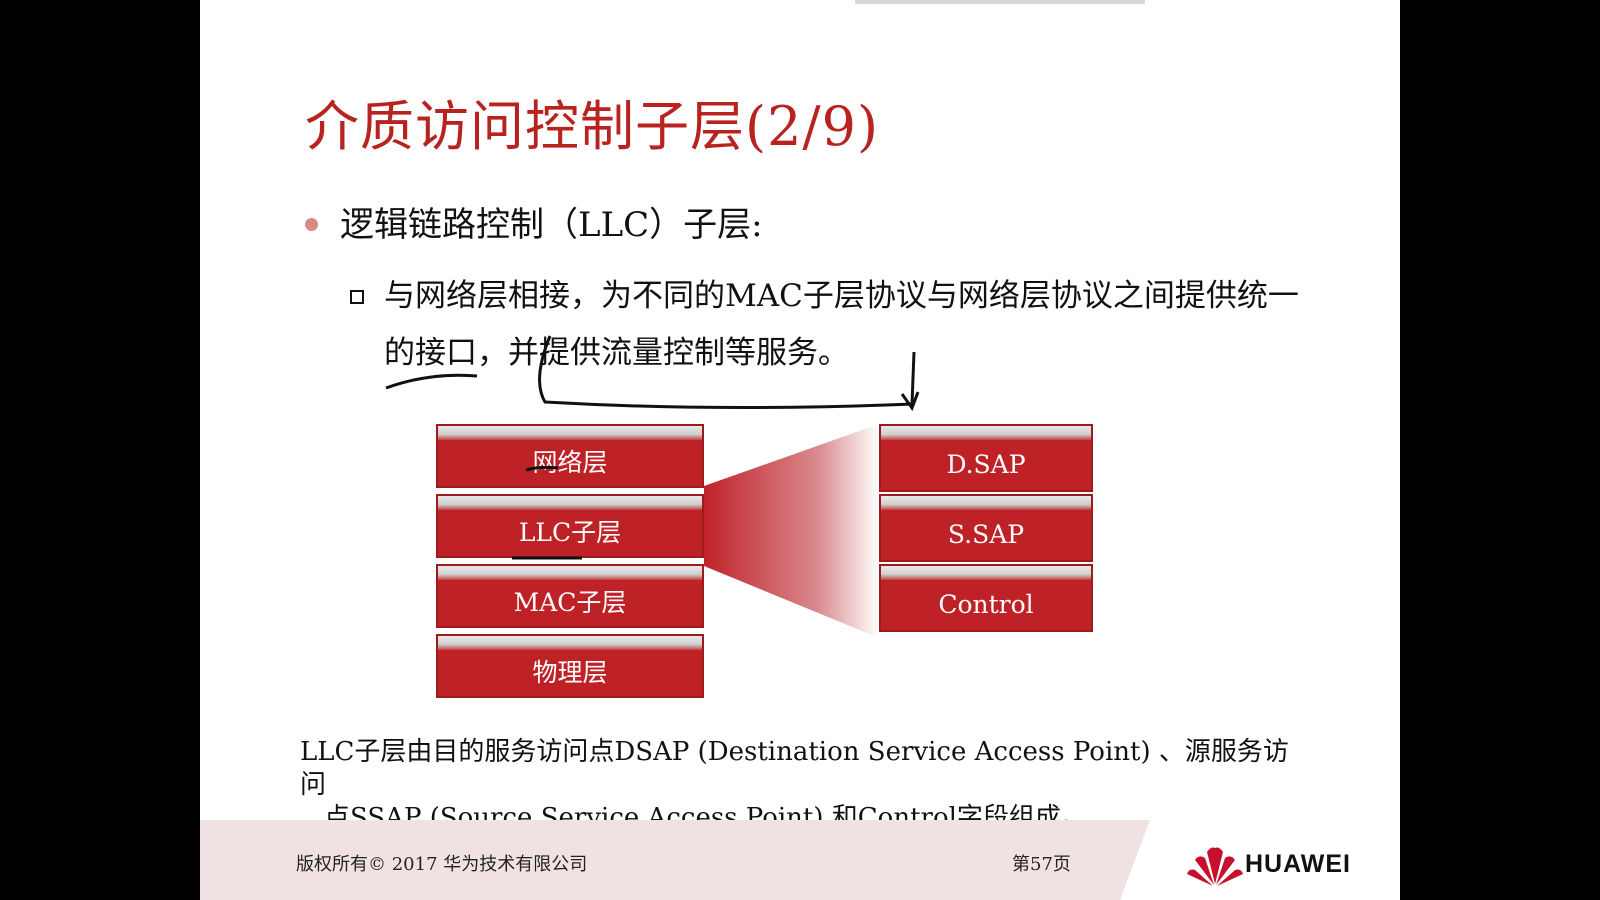  What do you see at coordinates (570, 462) in the screenshot?
I see `layer-network-label: 网络层` at bounding box center [570, 462].